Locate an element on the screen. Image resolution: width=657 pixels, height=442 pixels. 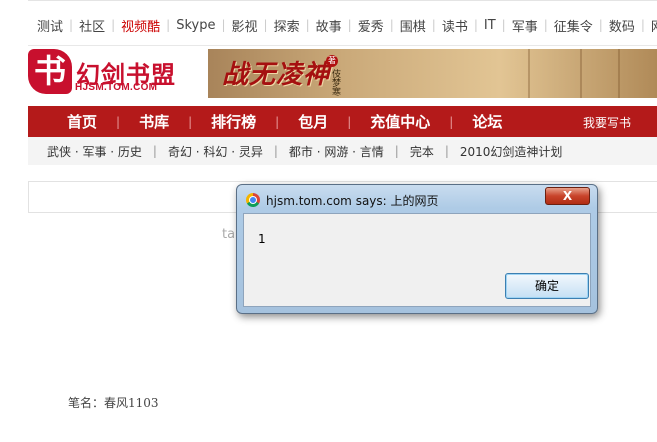
nav-item: 论坛 is located at coordinates (487, 121).